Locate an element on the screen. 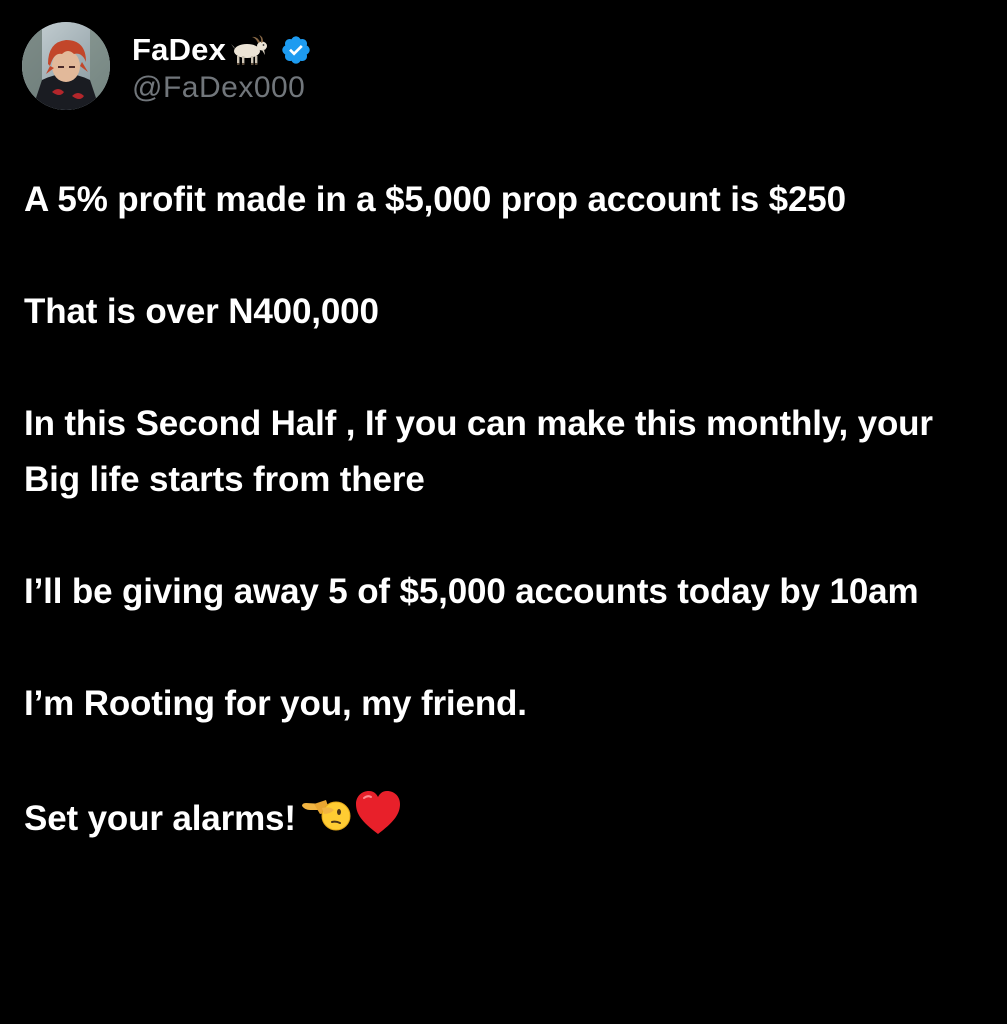 Image resolution: width=1007 pixels, height=1024 pixels. avatar-image is located at coordinates (66, 66).